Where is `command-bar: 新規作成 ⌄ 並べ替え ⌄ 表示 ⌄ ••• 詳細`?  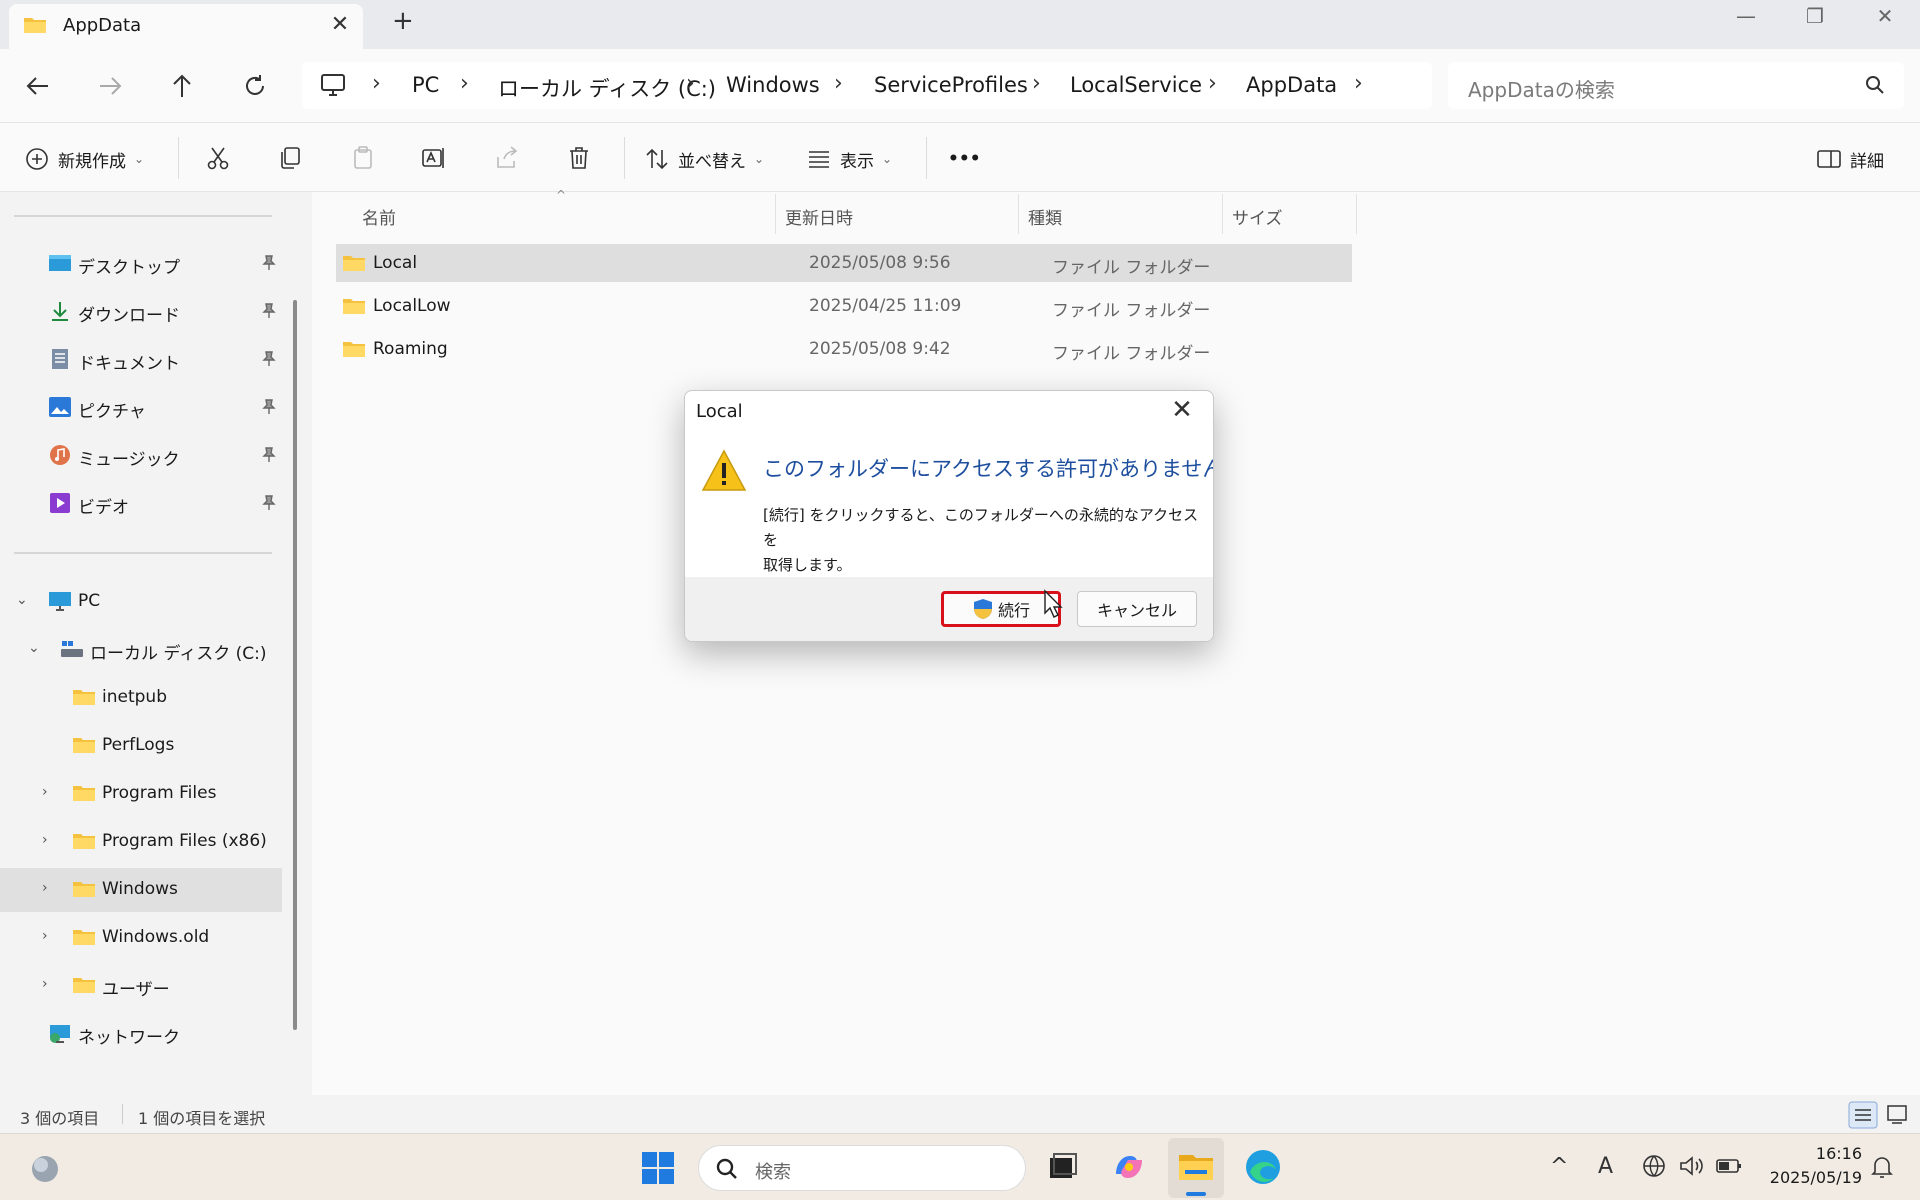 command-bar: 新規作成 ⌄ 並べ替え ⌄ 表示 ⌄ ••• 詳細 is located at coordinates (960, 157).